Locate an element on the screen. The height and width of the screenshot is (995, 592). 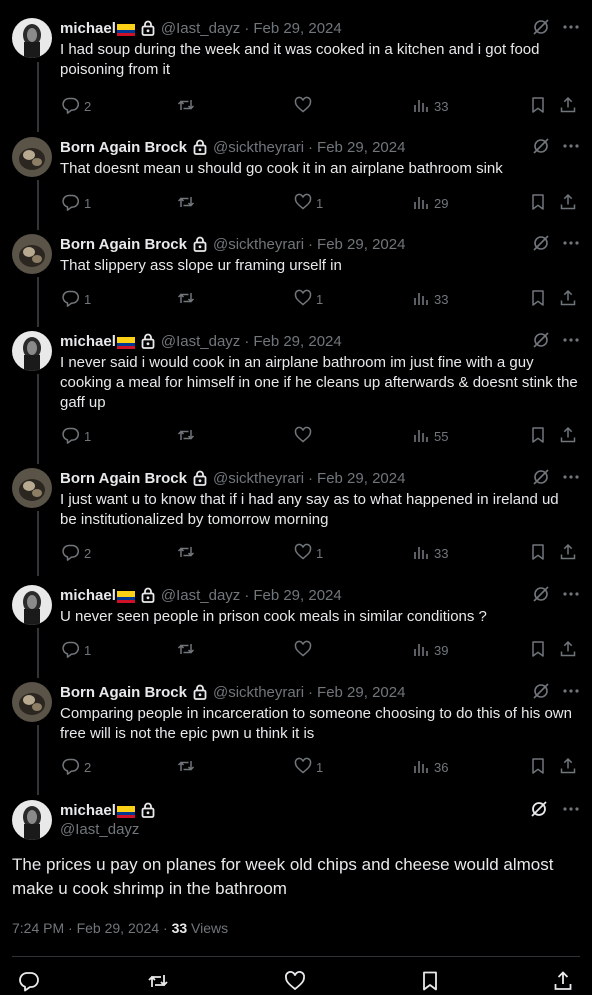
views-button: 36 is located at coordinates (430, 767).